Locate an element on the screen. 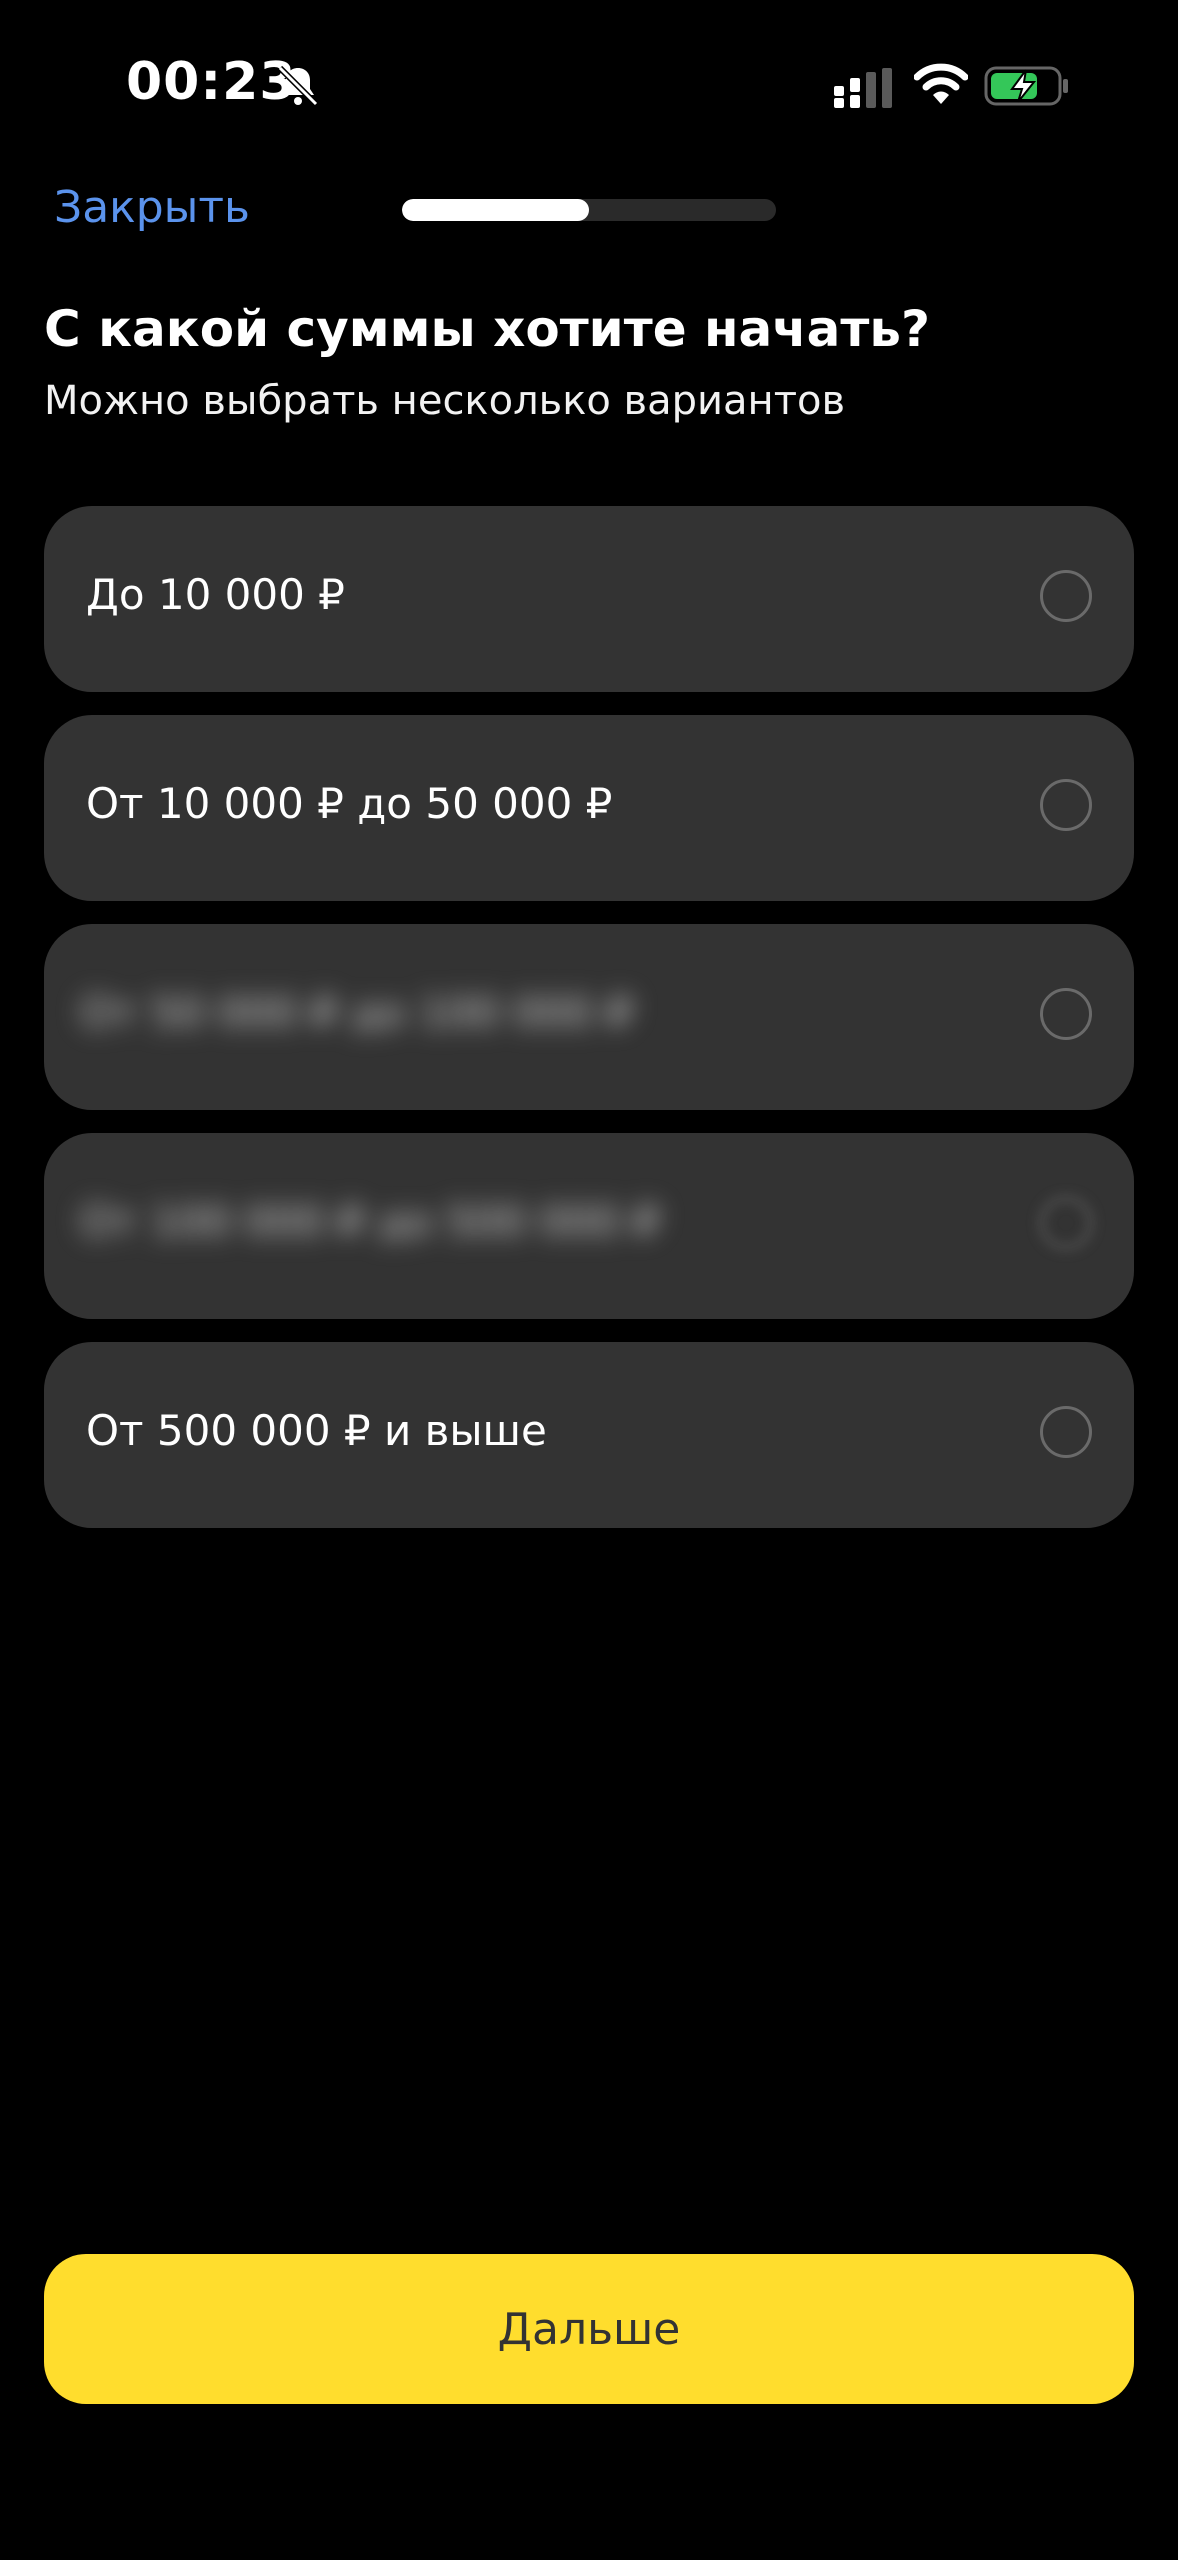 The width and height of the screenshot is (1178, 2560). progress-bar is located at coordinates (589, 210).